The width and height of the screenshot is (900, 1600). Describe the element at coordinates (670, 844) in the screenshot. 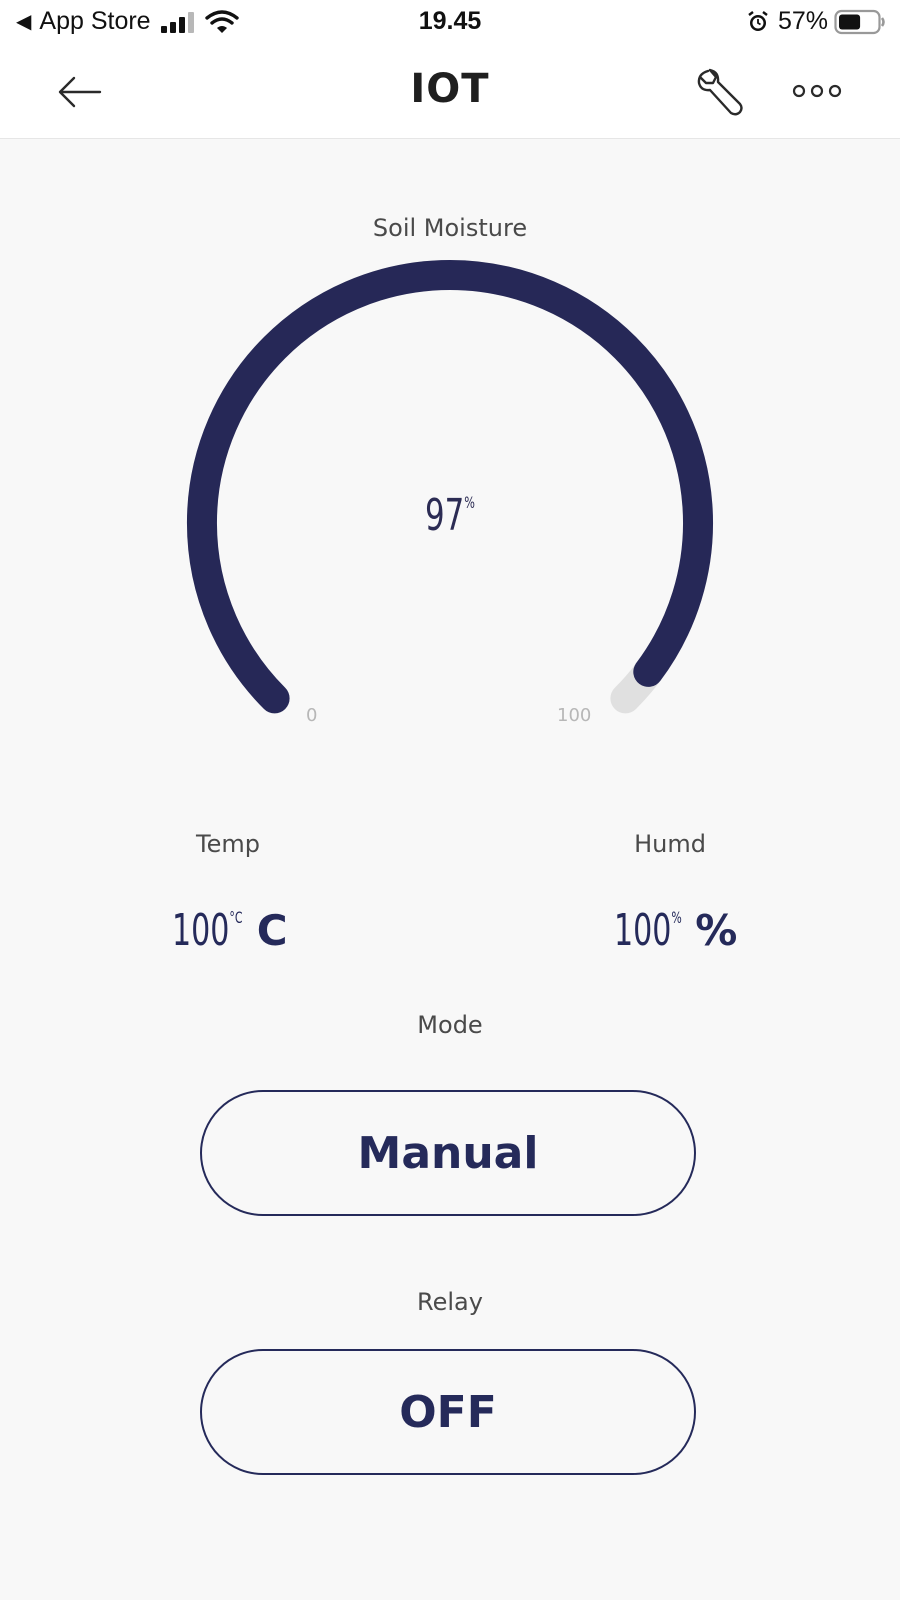

I see `humd-label: Humd` at that location.